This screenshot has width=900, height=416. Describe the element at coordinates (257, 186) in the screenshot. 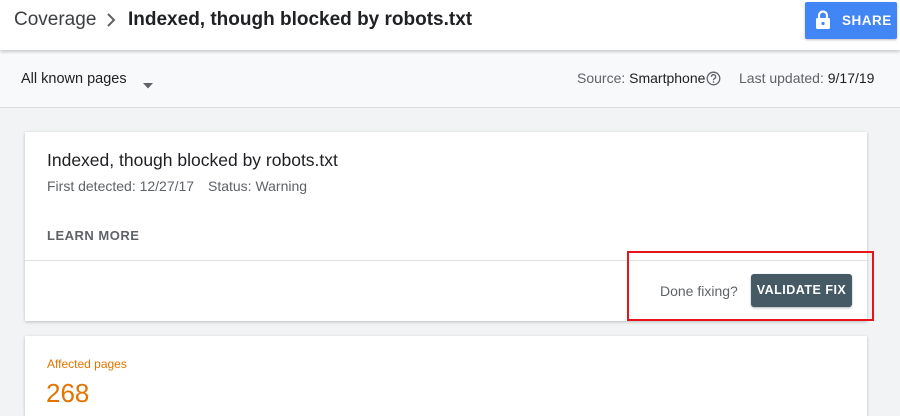

I see `issue-status: Status: Warning` at that location.